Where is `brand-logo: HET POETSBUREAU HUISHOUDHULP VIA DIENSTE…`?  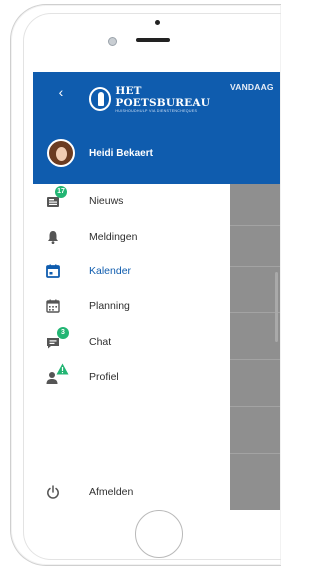
brand-logo: HET POETSBUREAU HUISHOUDHULP VIA DIENSTE… is located at coordinates (159, 99).